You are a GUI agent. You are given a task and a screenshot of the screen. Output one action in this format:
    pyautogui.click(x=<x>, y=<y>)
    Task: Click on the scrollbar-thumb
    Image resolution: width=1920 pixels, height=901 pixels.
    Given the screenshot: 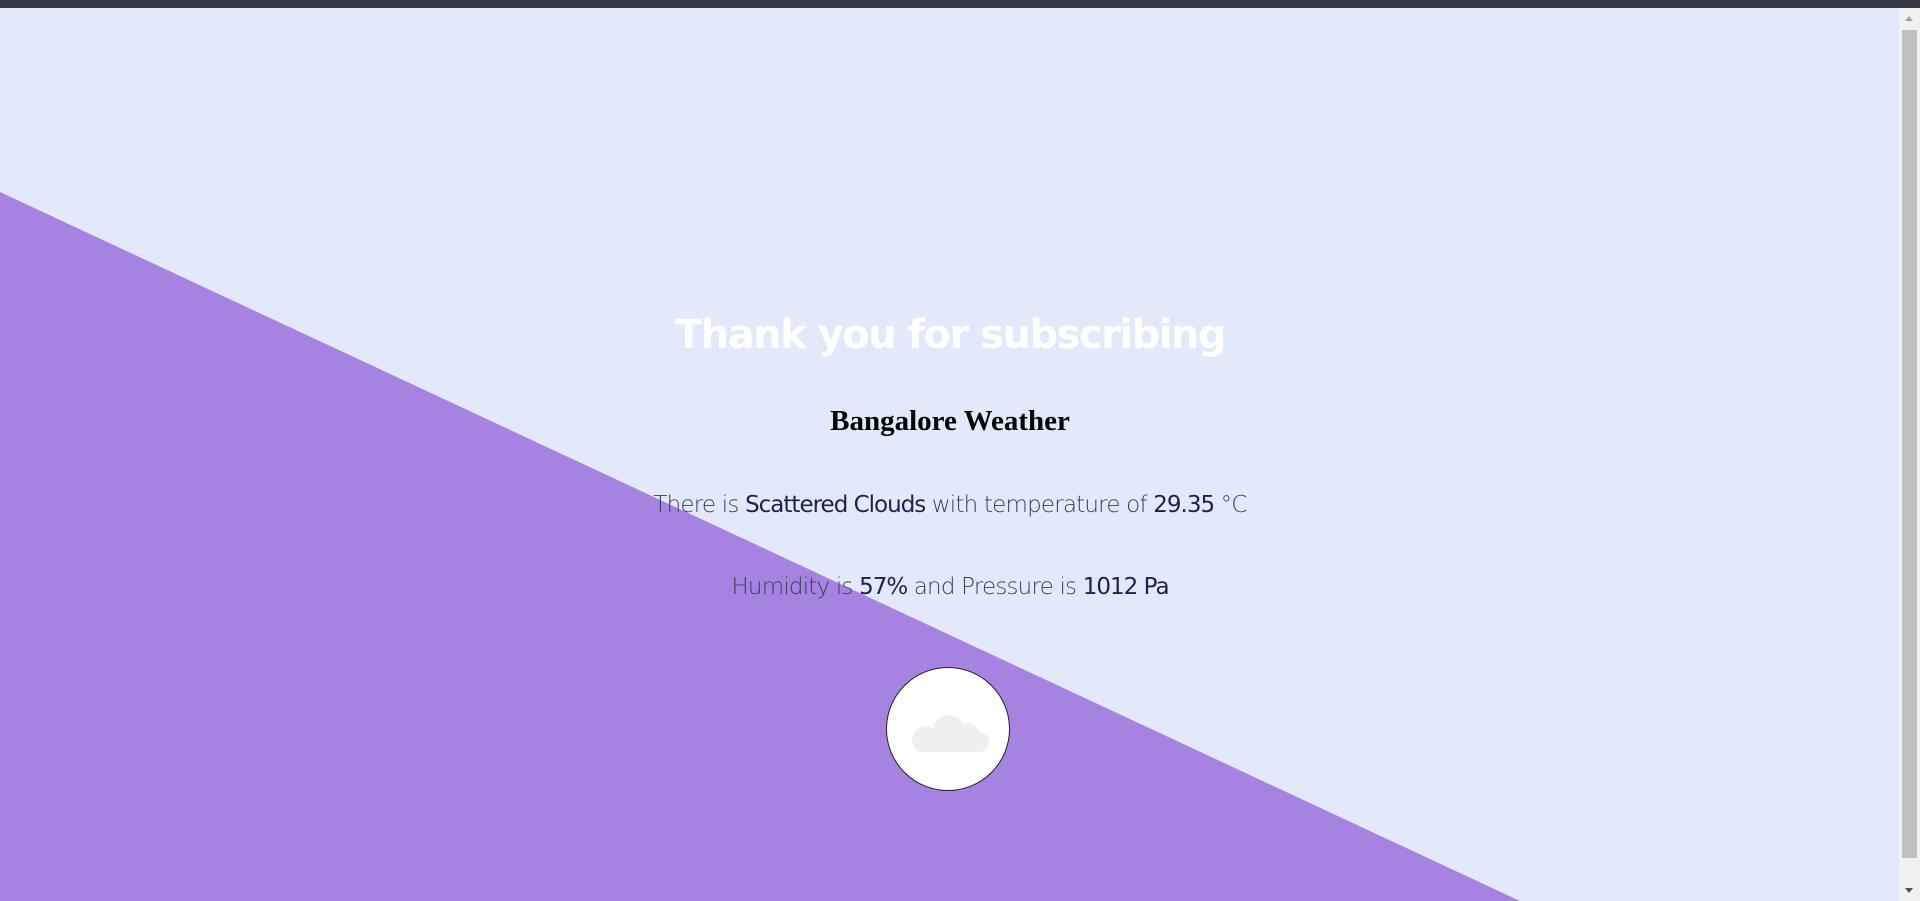 What is the action you would take?
    pyautogui.click(x=1909, y=444)
    